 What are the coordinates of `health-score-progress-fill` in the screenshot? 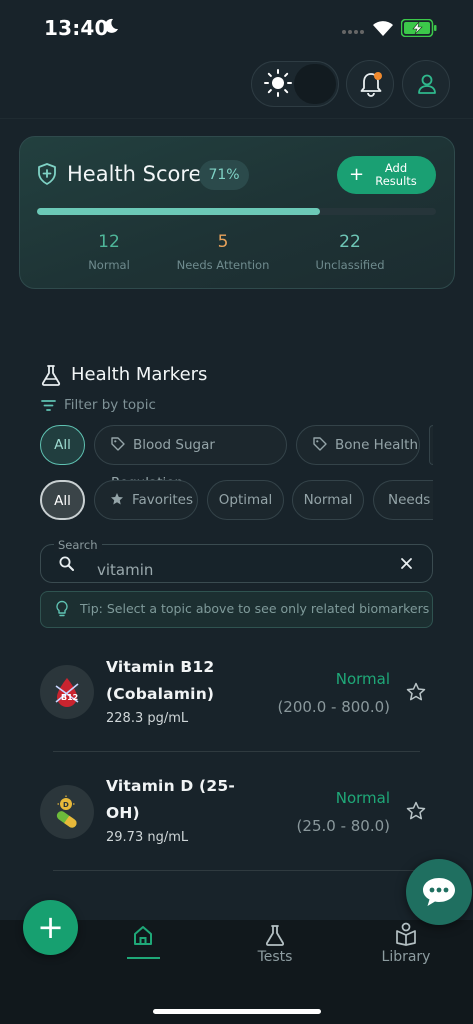 It's located at (179, 211).